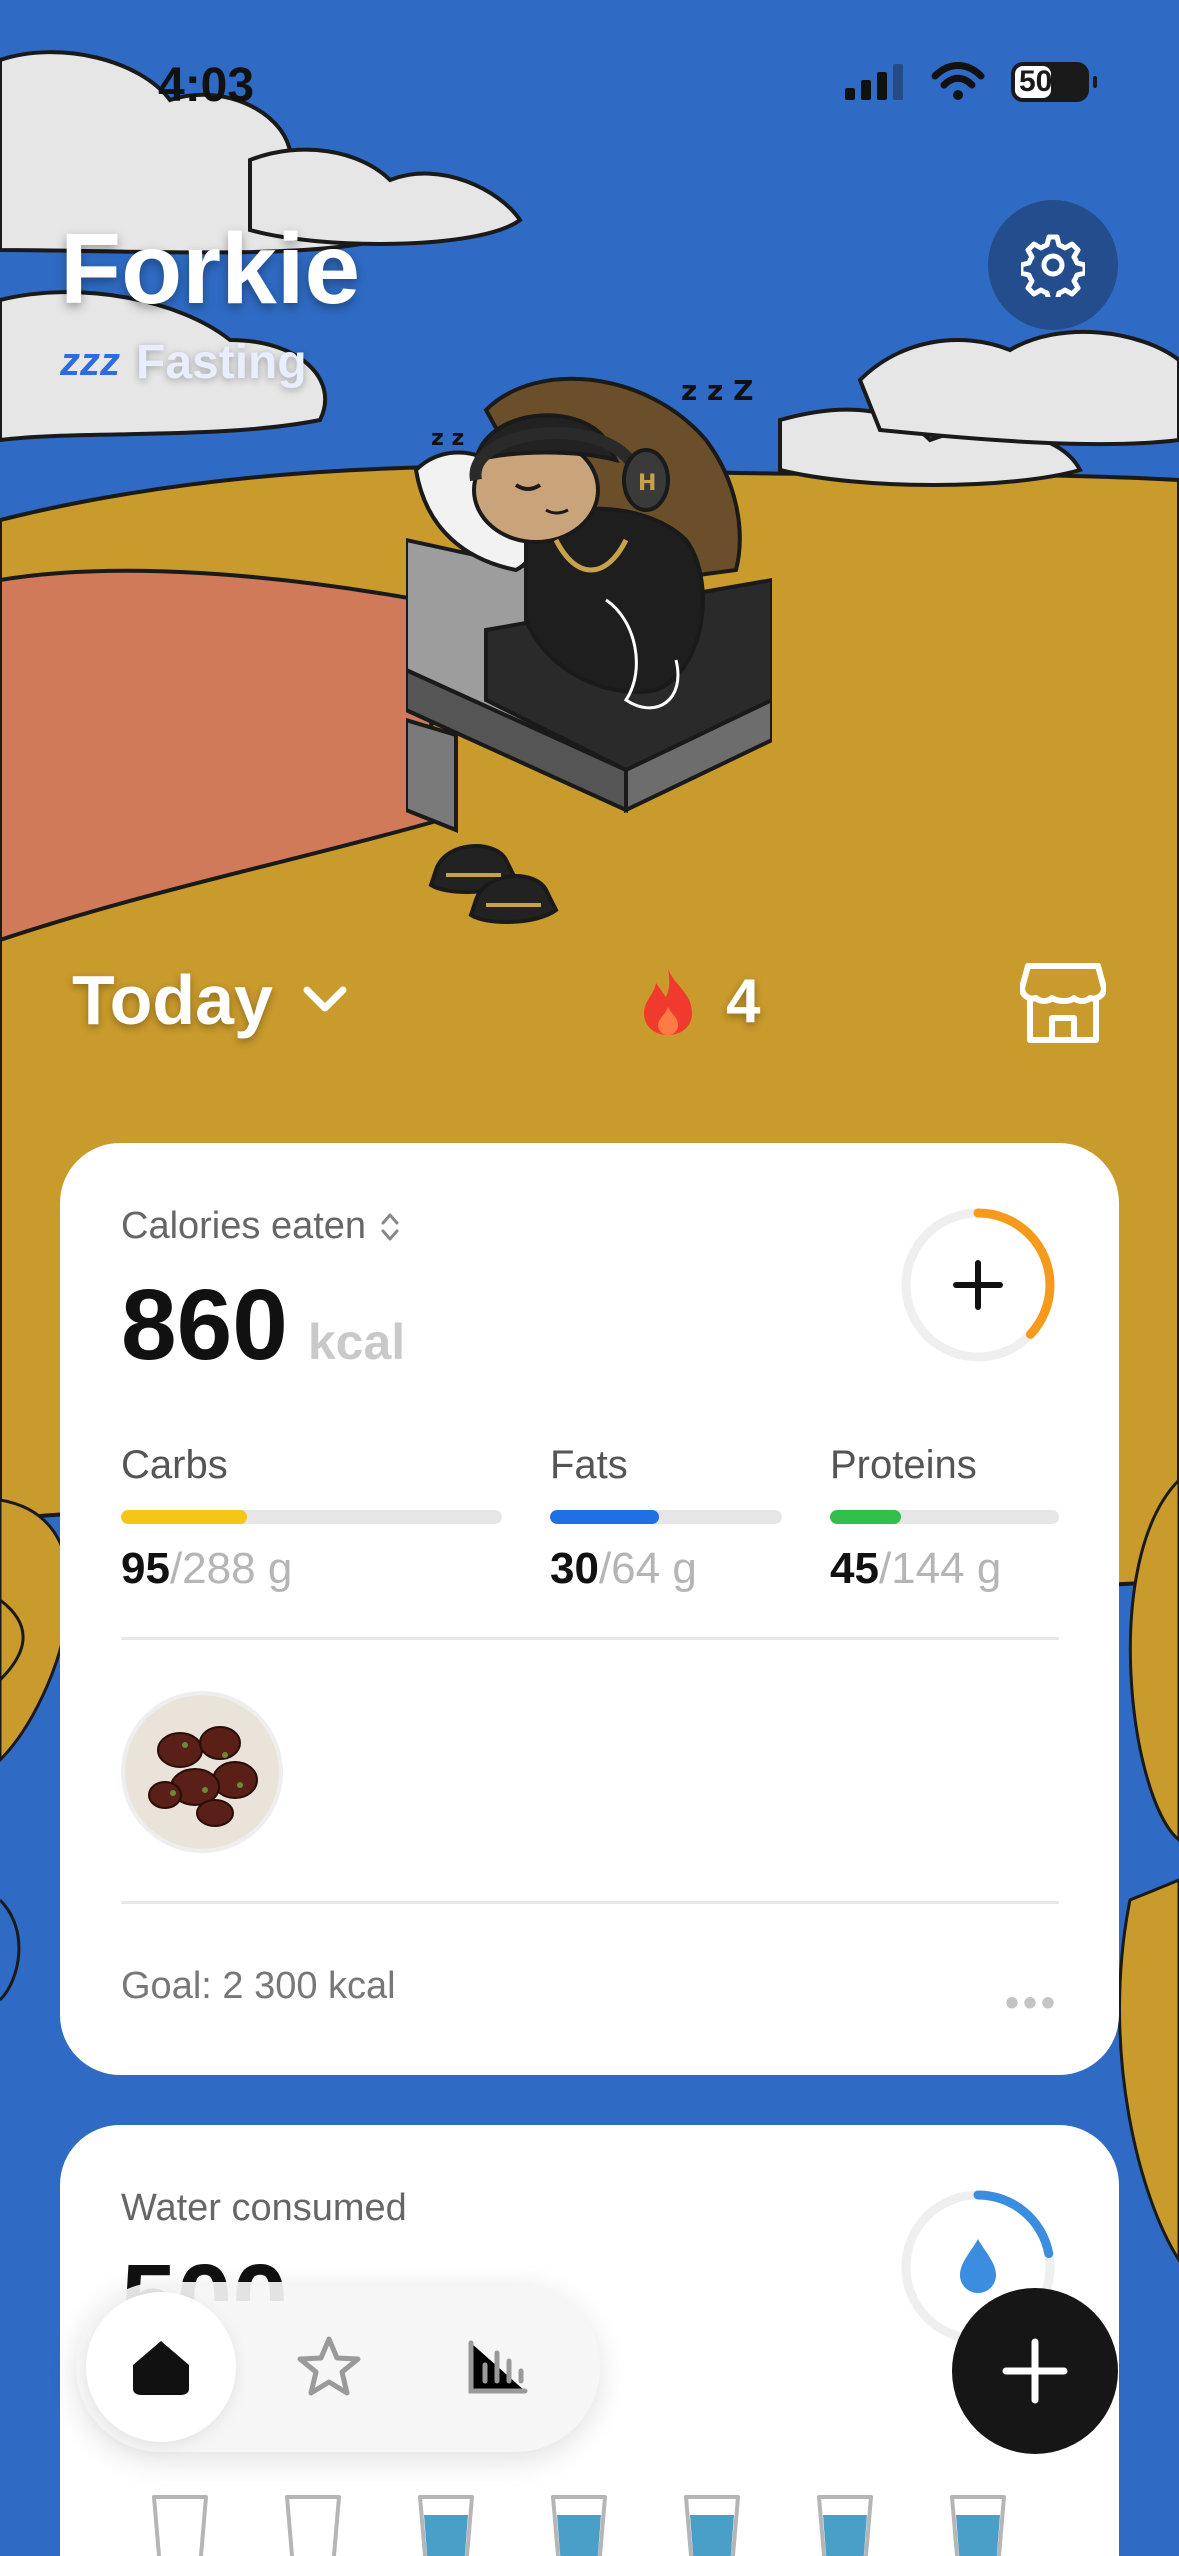  What do you see at coordinates (1036, 81) in the screenshot?
I see `battery-level: 50` at bounding box center [1036, 81].